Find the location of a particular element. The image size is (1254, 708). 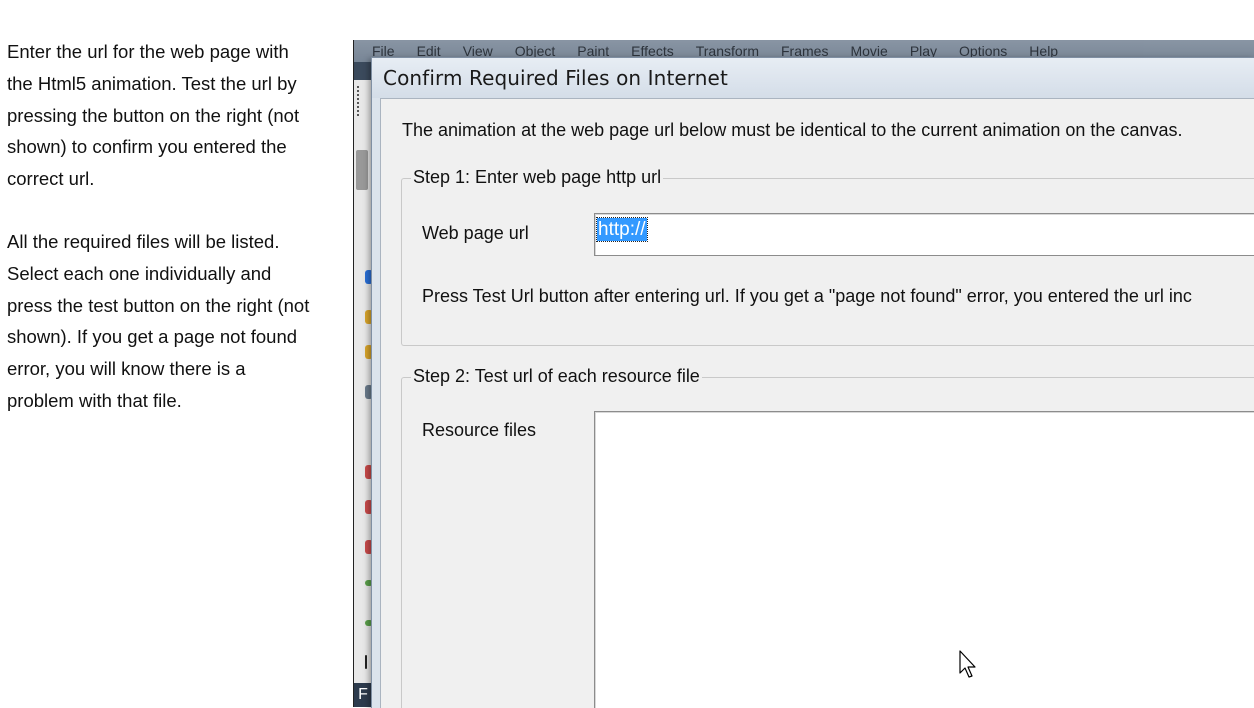

dialog-title: Confirm Required Files on Internet is located at coordinates (555, 78).